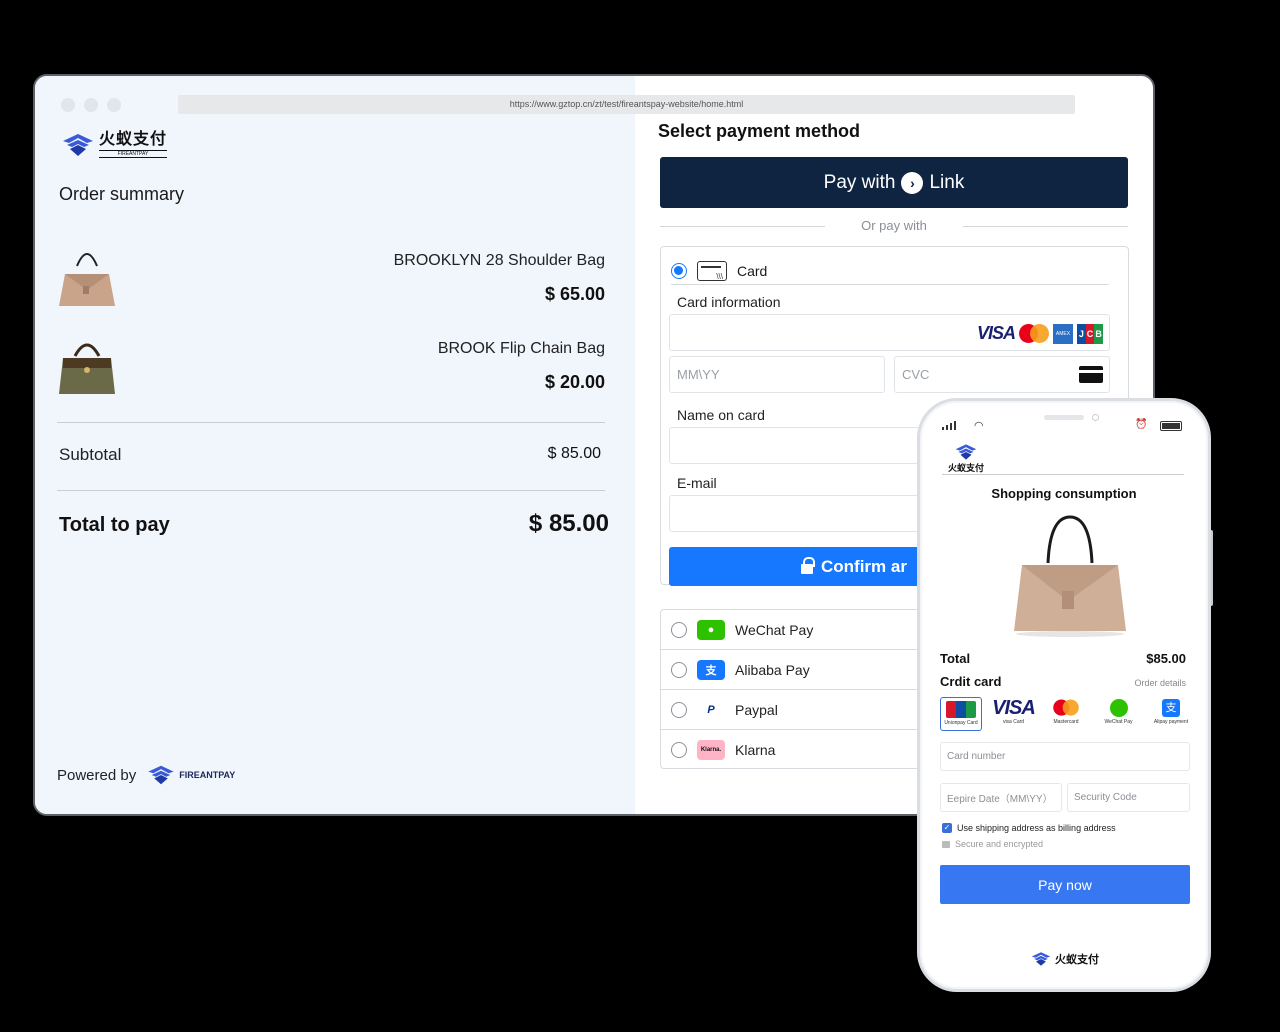 Image resolution: width=1280 pixels, height=1032 pixels. I want to click on total-label: Total to pay, so click(114, 525).